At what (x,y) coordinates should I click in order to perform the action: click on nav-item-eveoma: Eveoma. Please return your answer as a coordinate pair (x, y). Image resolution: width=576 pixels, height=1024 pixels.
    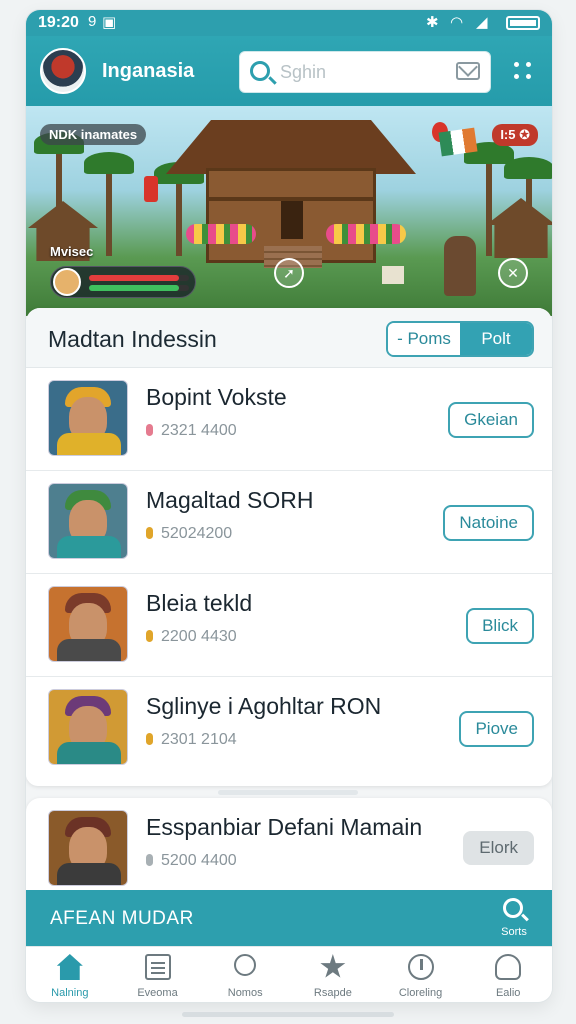
    Looking at the image, I should click on (158, 974).